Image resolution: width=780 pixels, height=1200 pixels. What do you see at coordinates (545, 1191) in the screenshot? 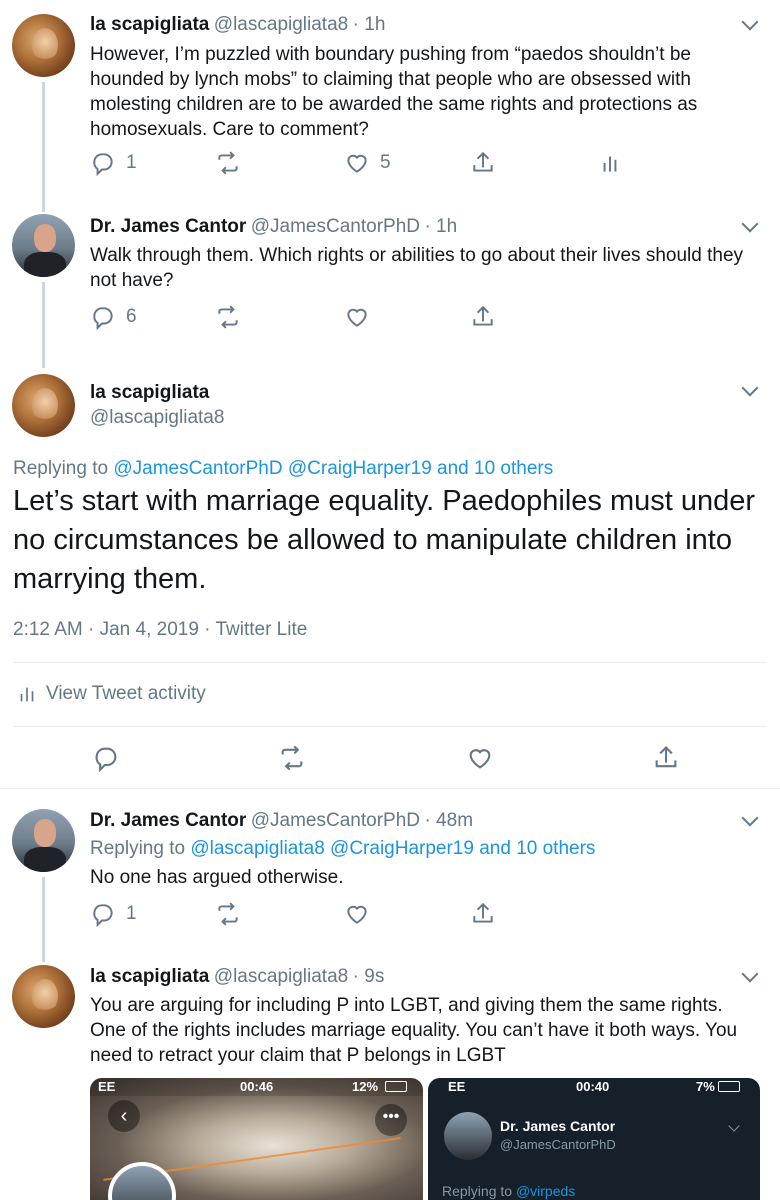
I see `replying-to-link: @virpeds` at bounding box center [545, 1191].